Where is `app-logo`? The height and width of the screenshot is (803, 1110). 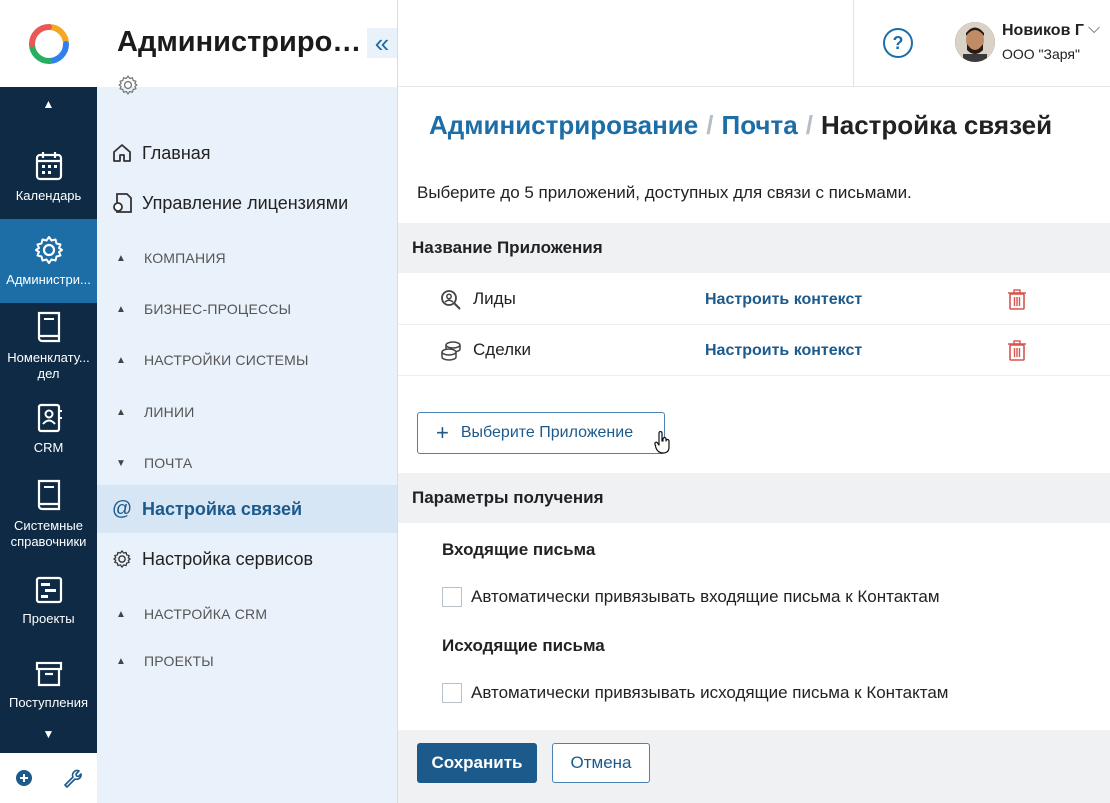 app-logo is located at coordinates (48, 43).